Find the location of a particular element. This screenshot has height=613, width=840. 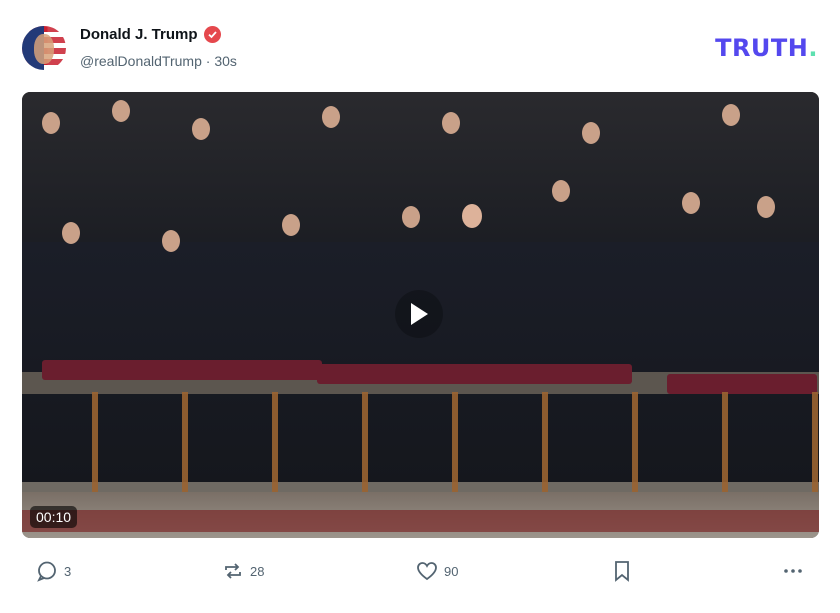

bookmark-button is located at coordinates (622, 571).